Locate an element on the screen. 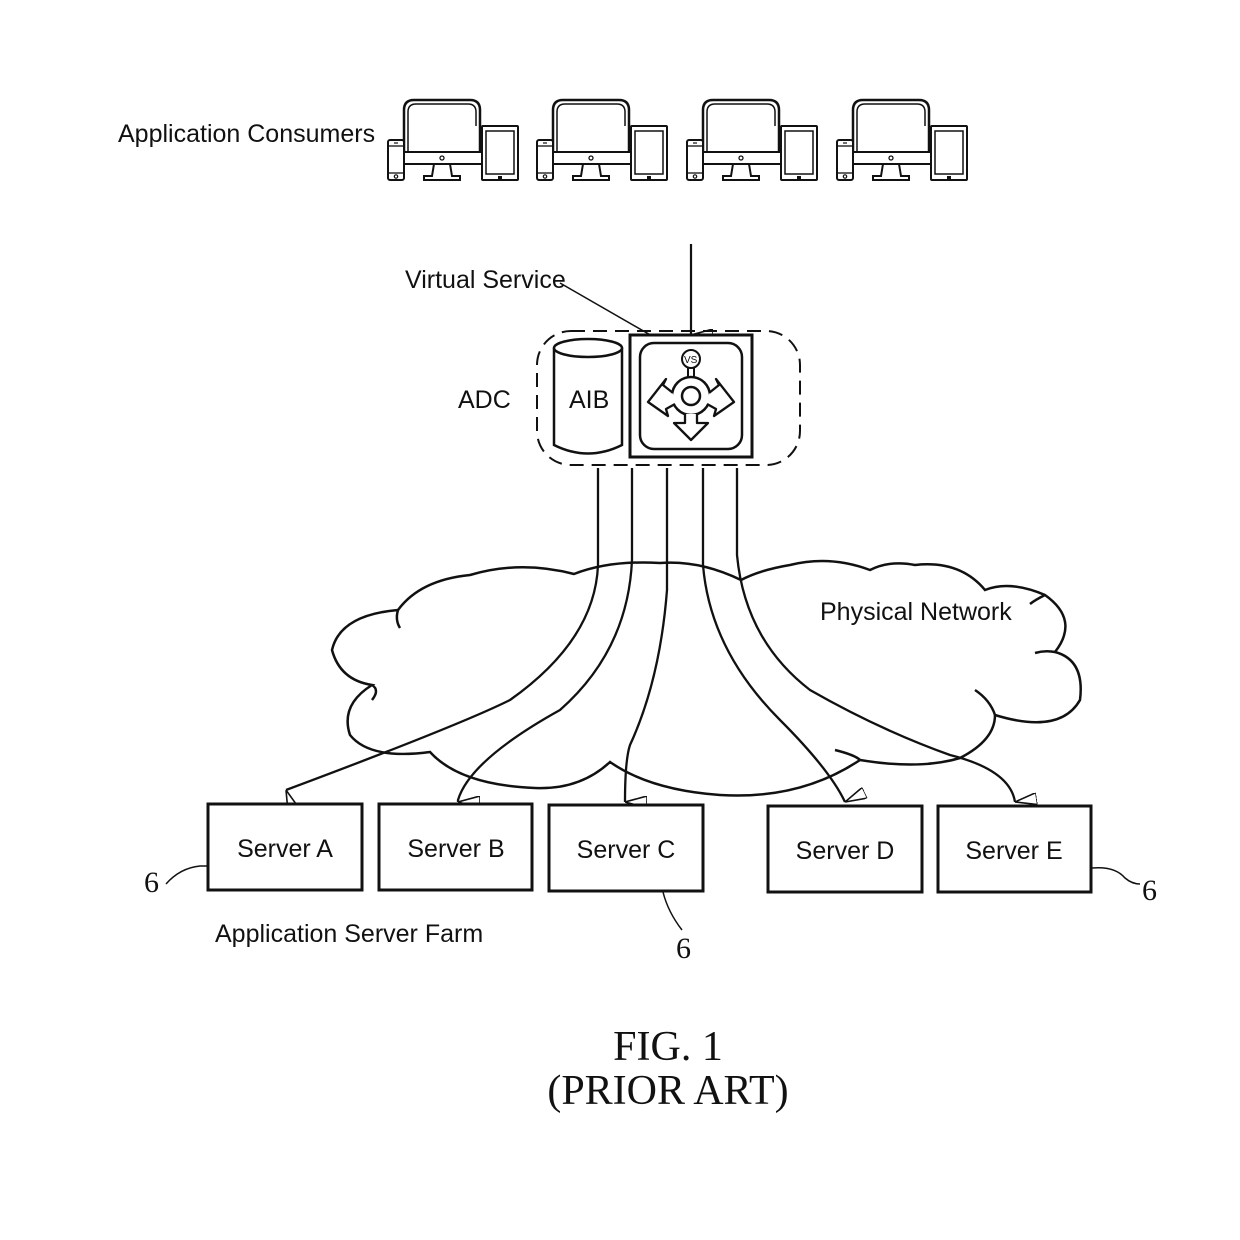 This screenshot has width=1240, height=1240. server-a: Server A is located at coordinates (285, 847).